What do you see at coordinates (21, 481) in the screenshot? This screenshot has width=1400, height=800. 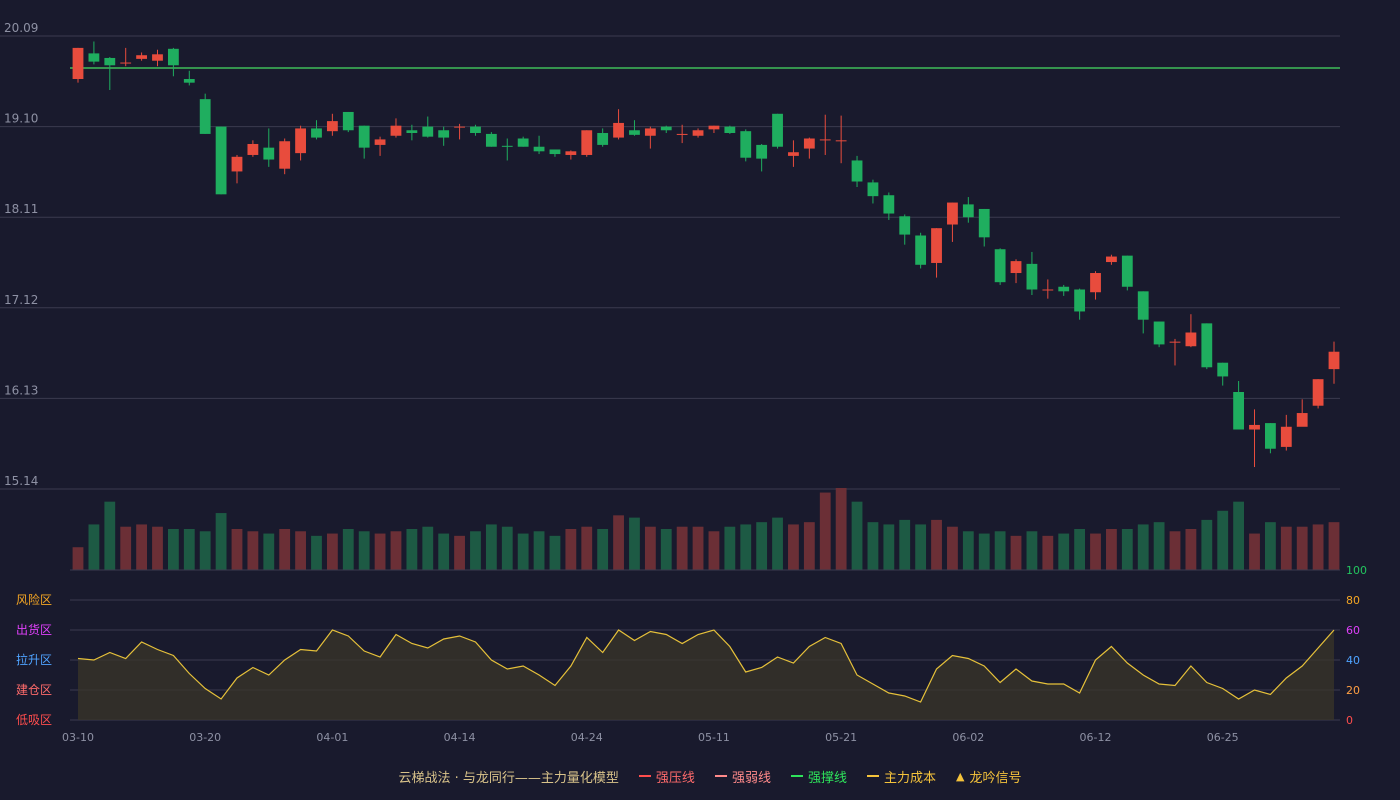 I see `price-tick-label: 15.14` at bounding box center [21, 481].